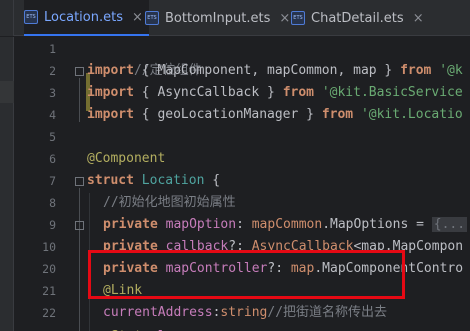 This screenshot has width=470, height=331. I want to click on line-number: 9, so click(52, 225).